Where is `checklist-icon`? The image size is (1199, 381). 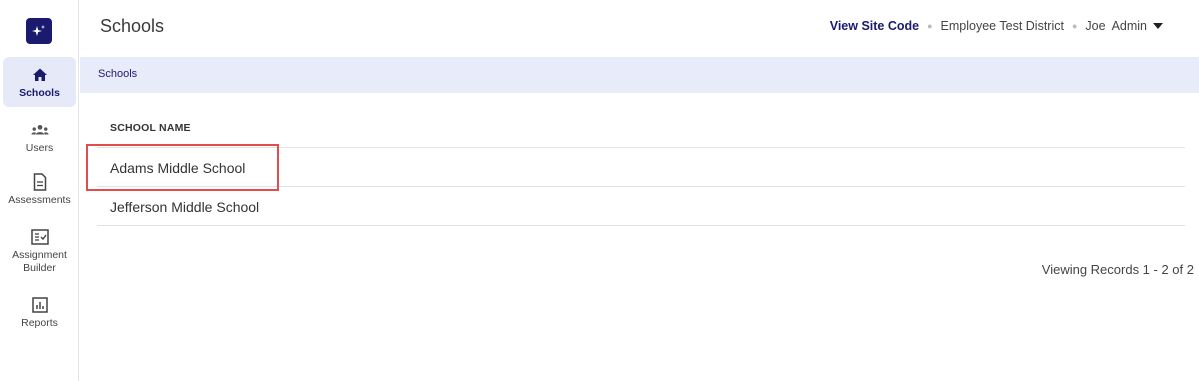 checklist-icon is located at coordinates (39, 237).